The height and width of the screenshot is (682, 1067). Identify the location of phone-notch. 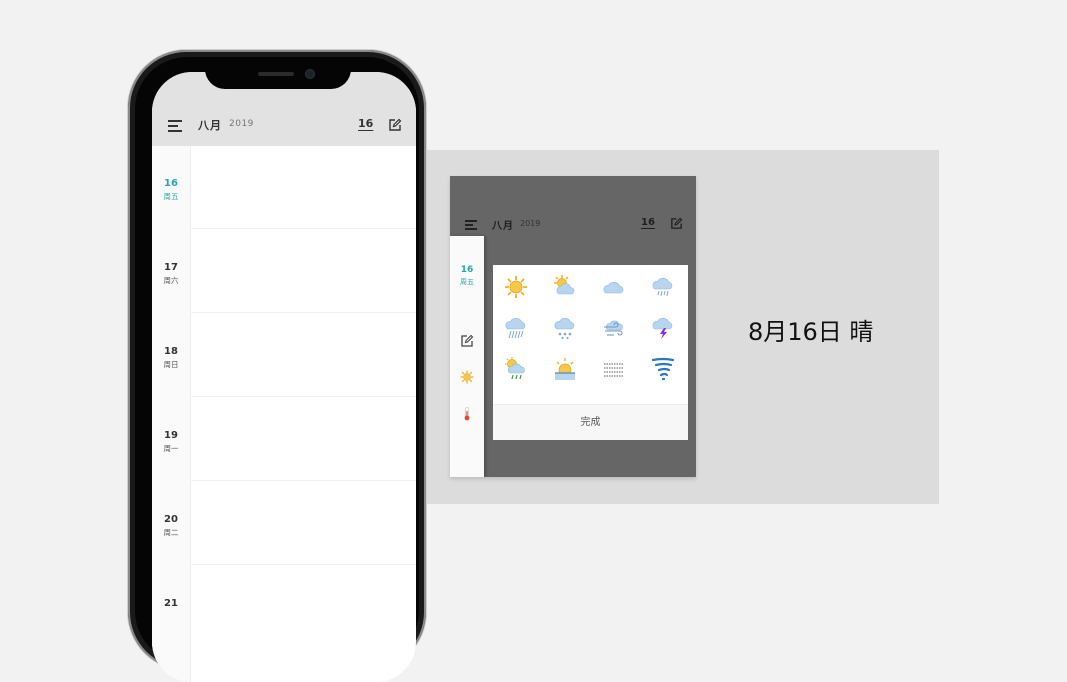
(278, 77).